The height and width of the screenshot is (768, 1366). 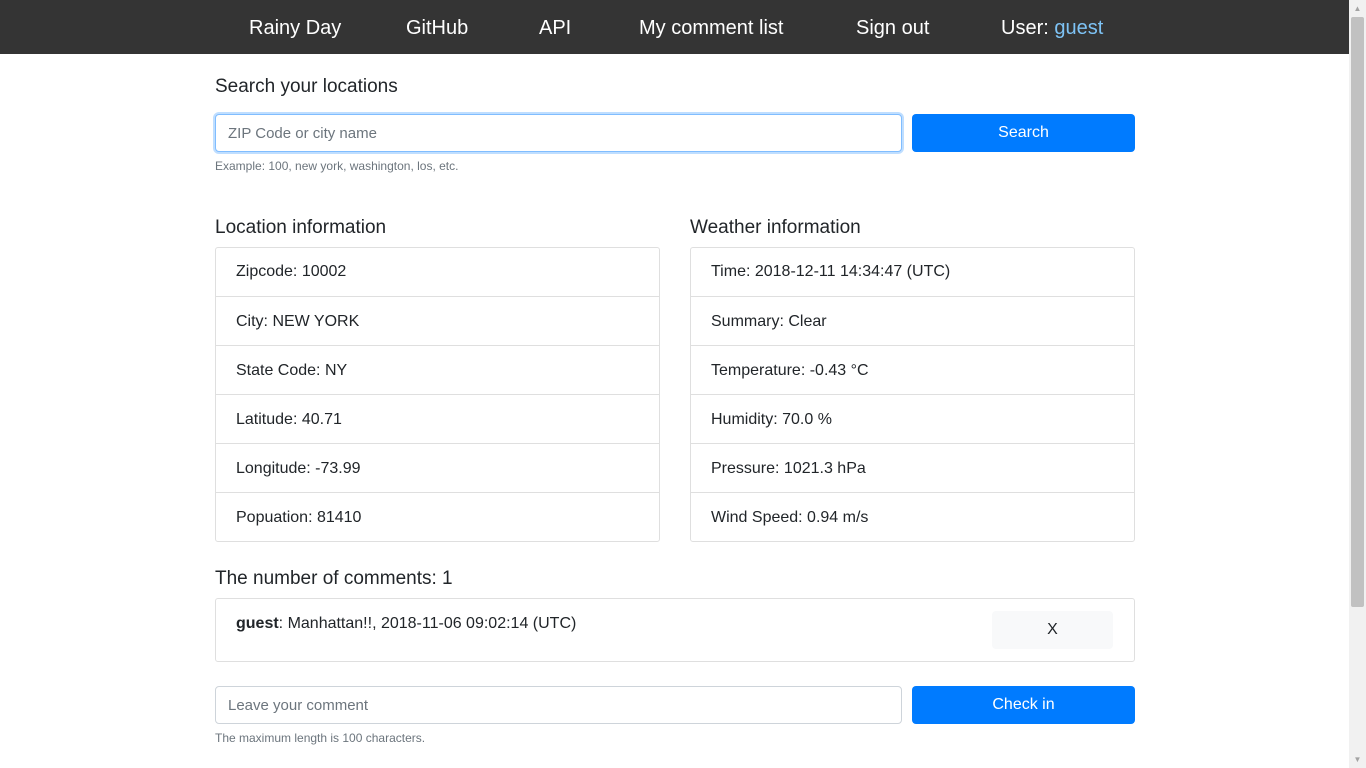 I want to click on nav-user-label: User:, so click(x=1028, y=28).